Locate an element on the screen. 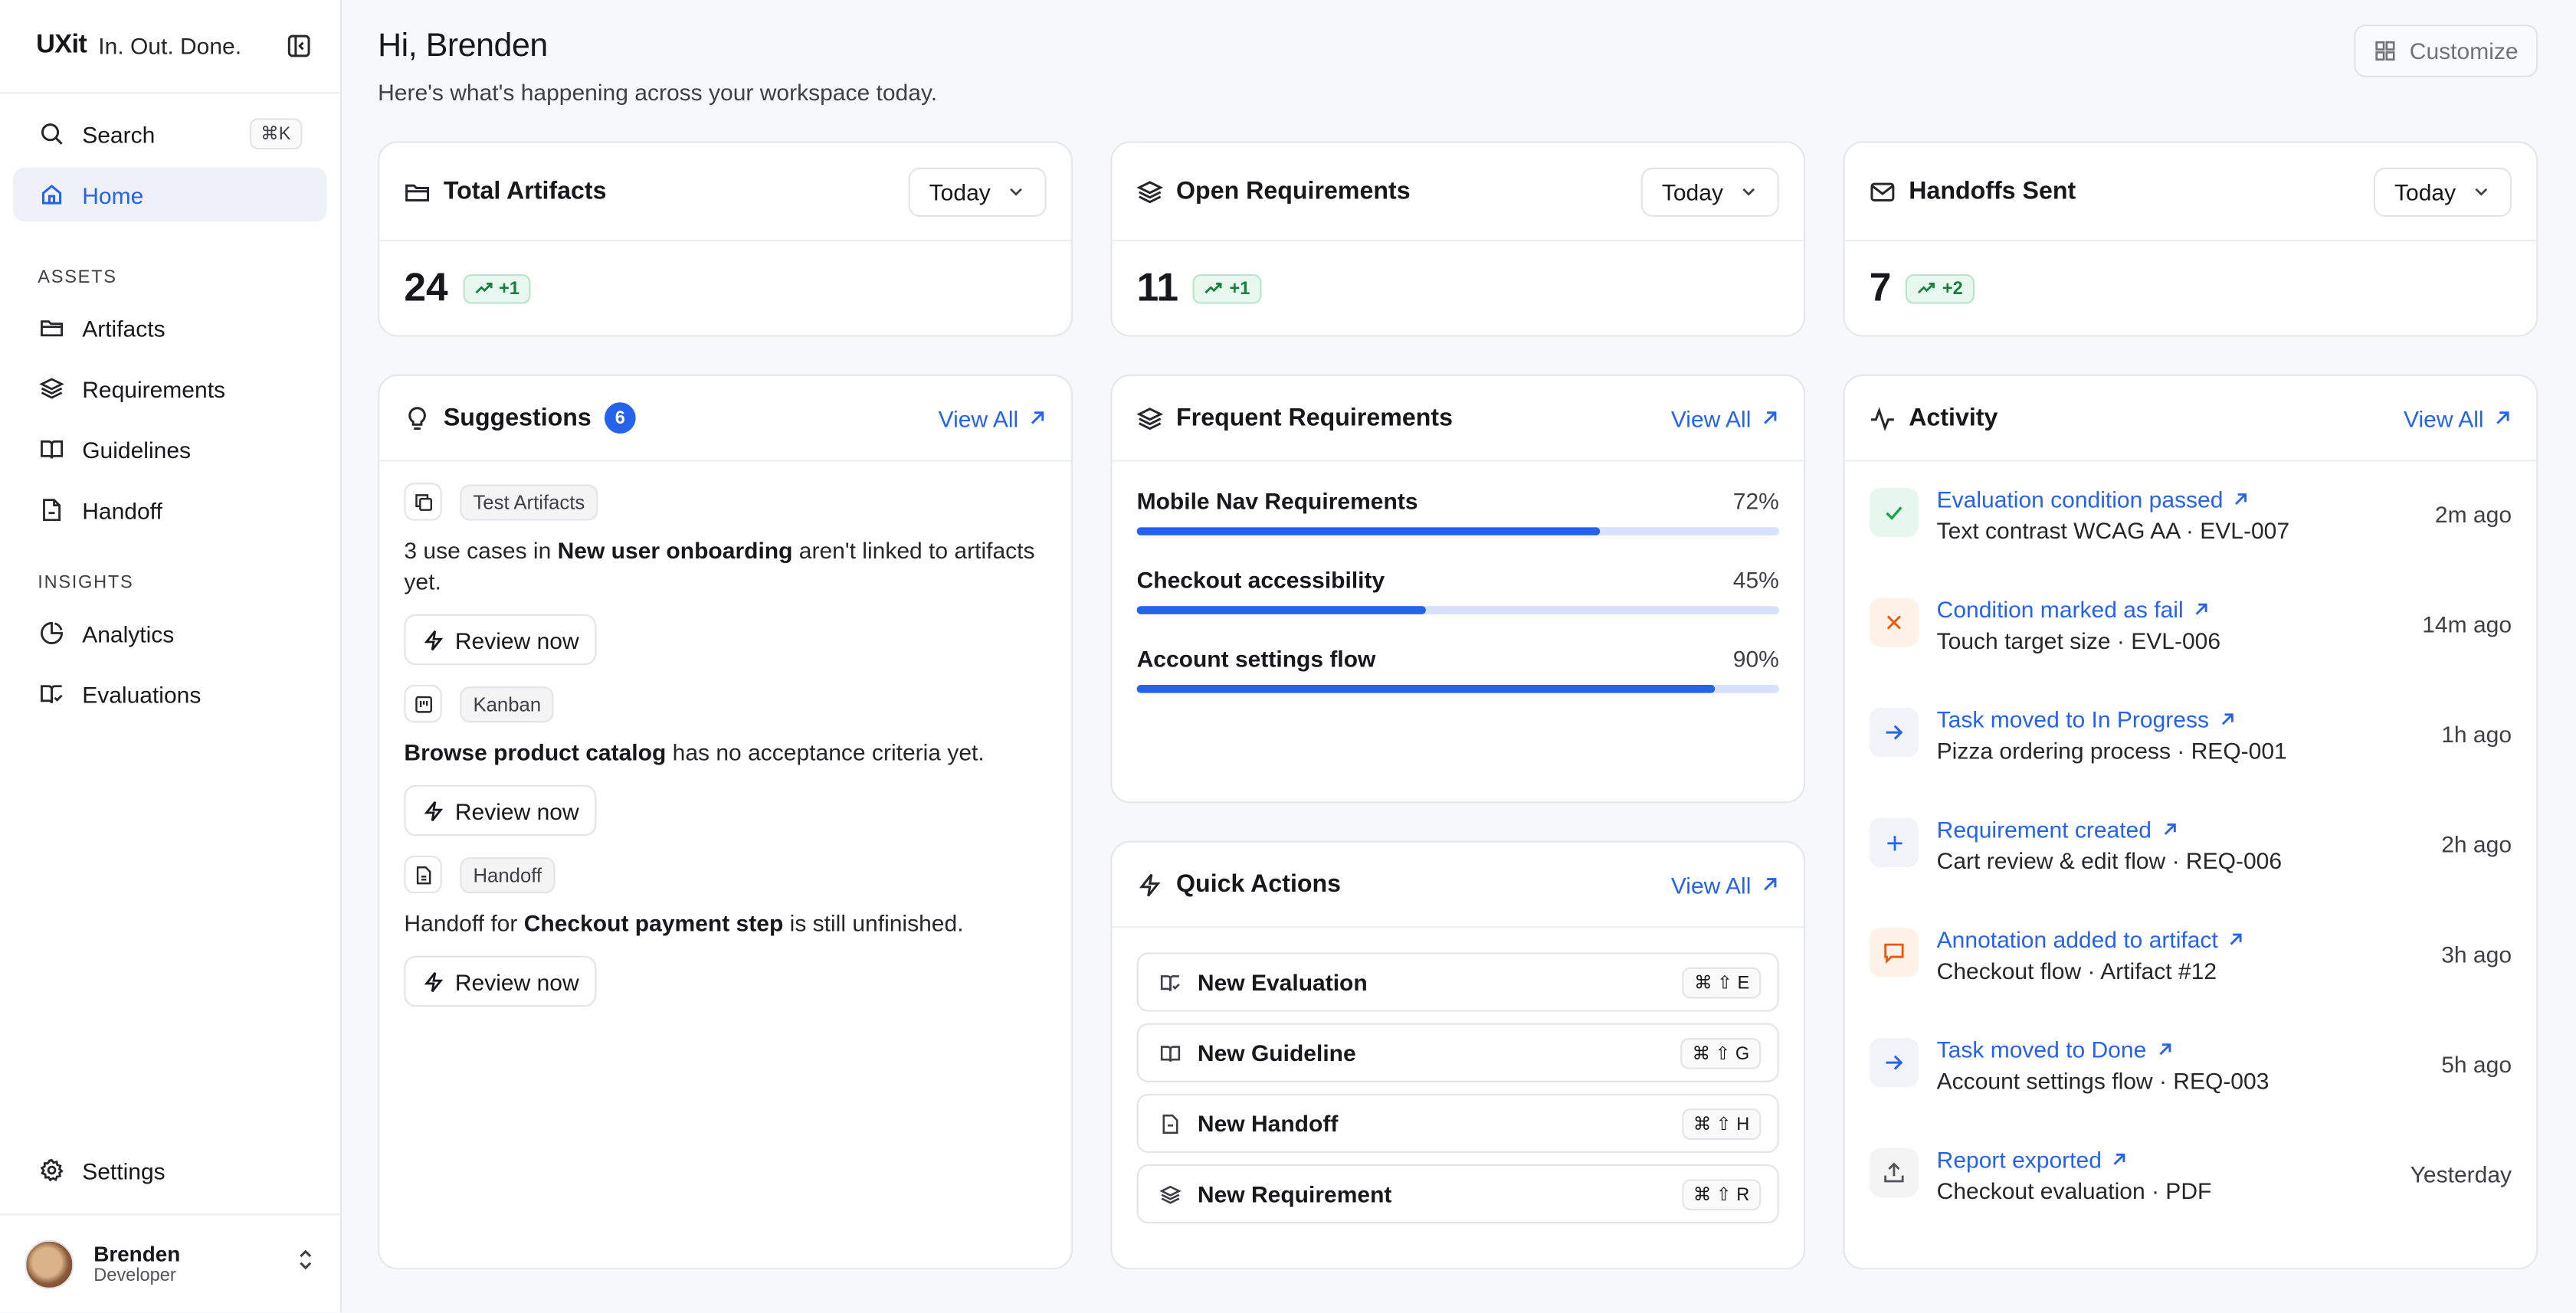 This screenshot has height=1313, width=2576. activity-subtitle: Pizza ordering process · REQ-001 is located at coordinates (2111, 750).